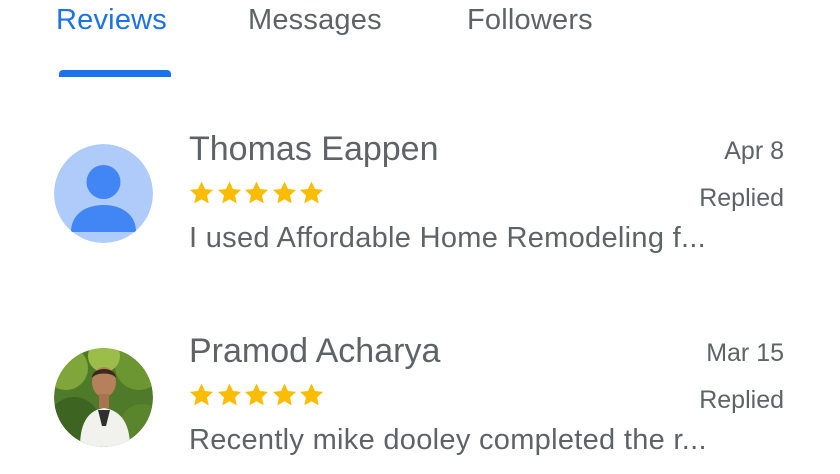 The image size is (840, 474). What do you see at coordinates (745, 353) in the screenshot?
I see `review-date: Mar 15` at bounding box center [745, 353].